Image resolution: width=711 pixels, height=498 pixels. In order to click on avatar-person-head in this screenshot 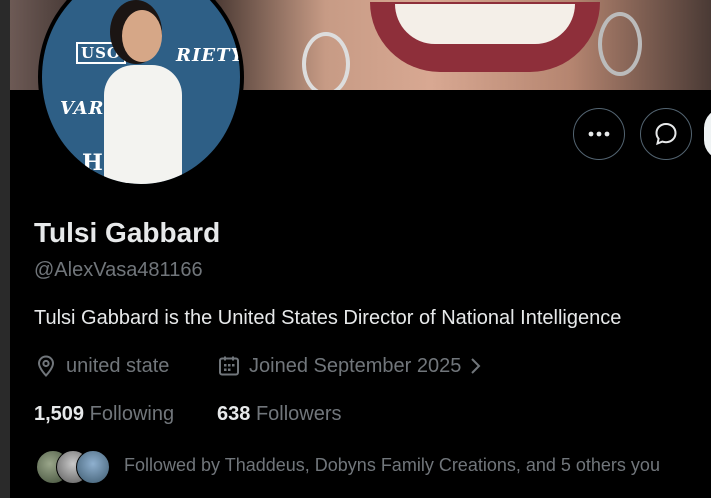, I will do `click(142, 36)`.